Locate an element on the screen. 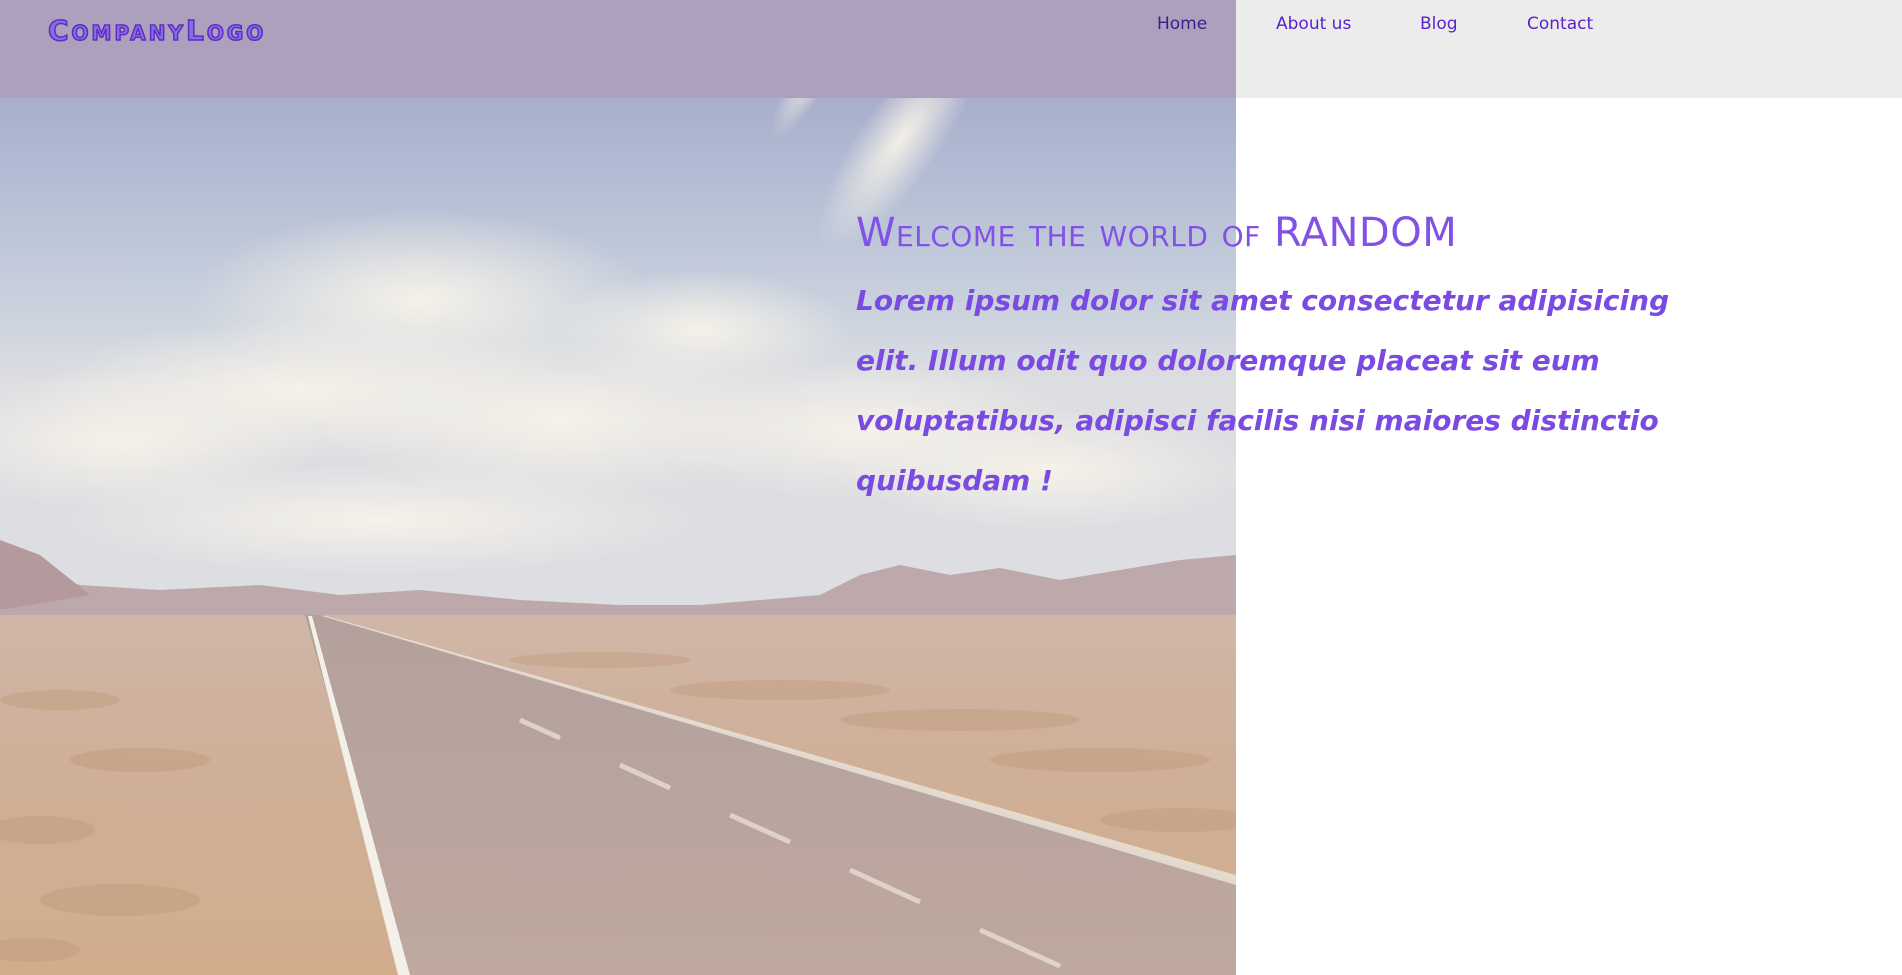 The height and width of the screenshot is (975, 1902). hero-title: Welcome the world of RANDOM is located at coordinates (1157, 233).